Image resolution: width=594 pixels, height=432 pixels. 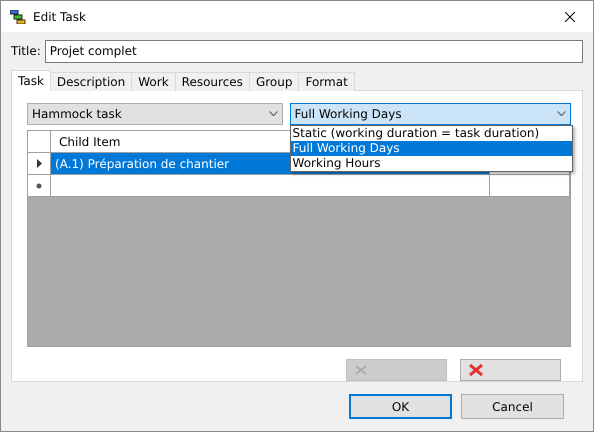 What do you see at coordinates (155, 114) in the screenshot?
I see `task-type-dropdown: Hammock task` at bounding box center [155, 114].